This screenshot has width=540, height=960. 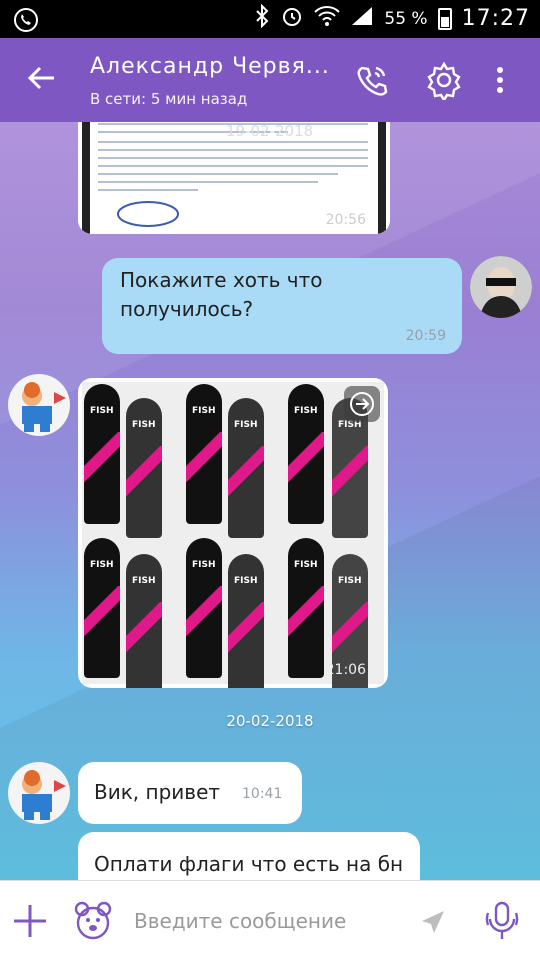 What do you see at coordinates (270, 721) in the screenshot?
I see `date-separator: 20-02-2018` at bounding box center [270, 721].